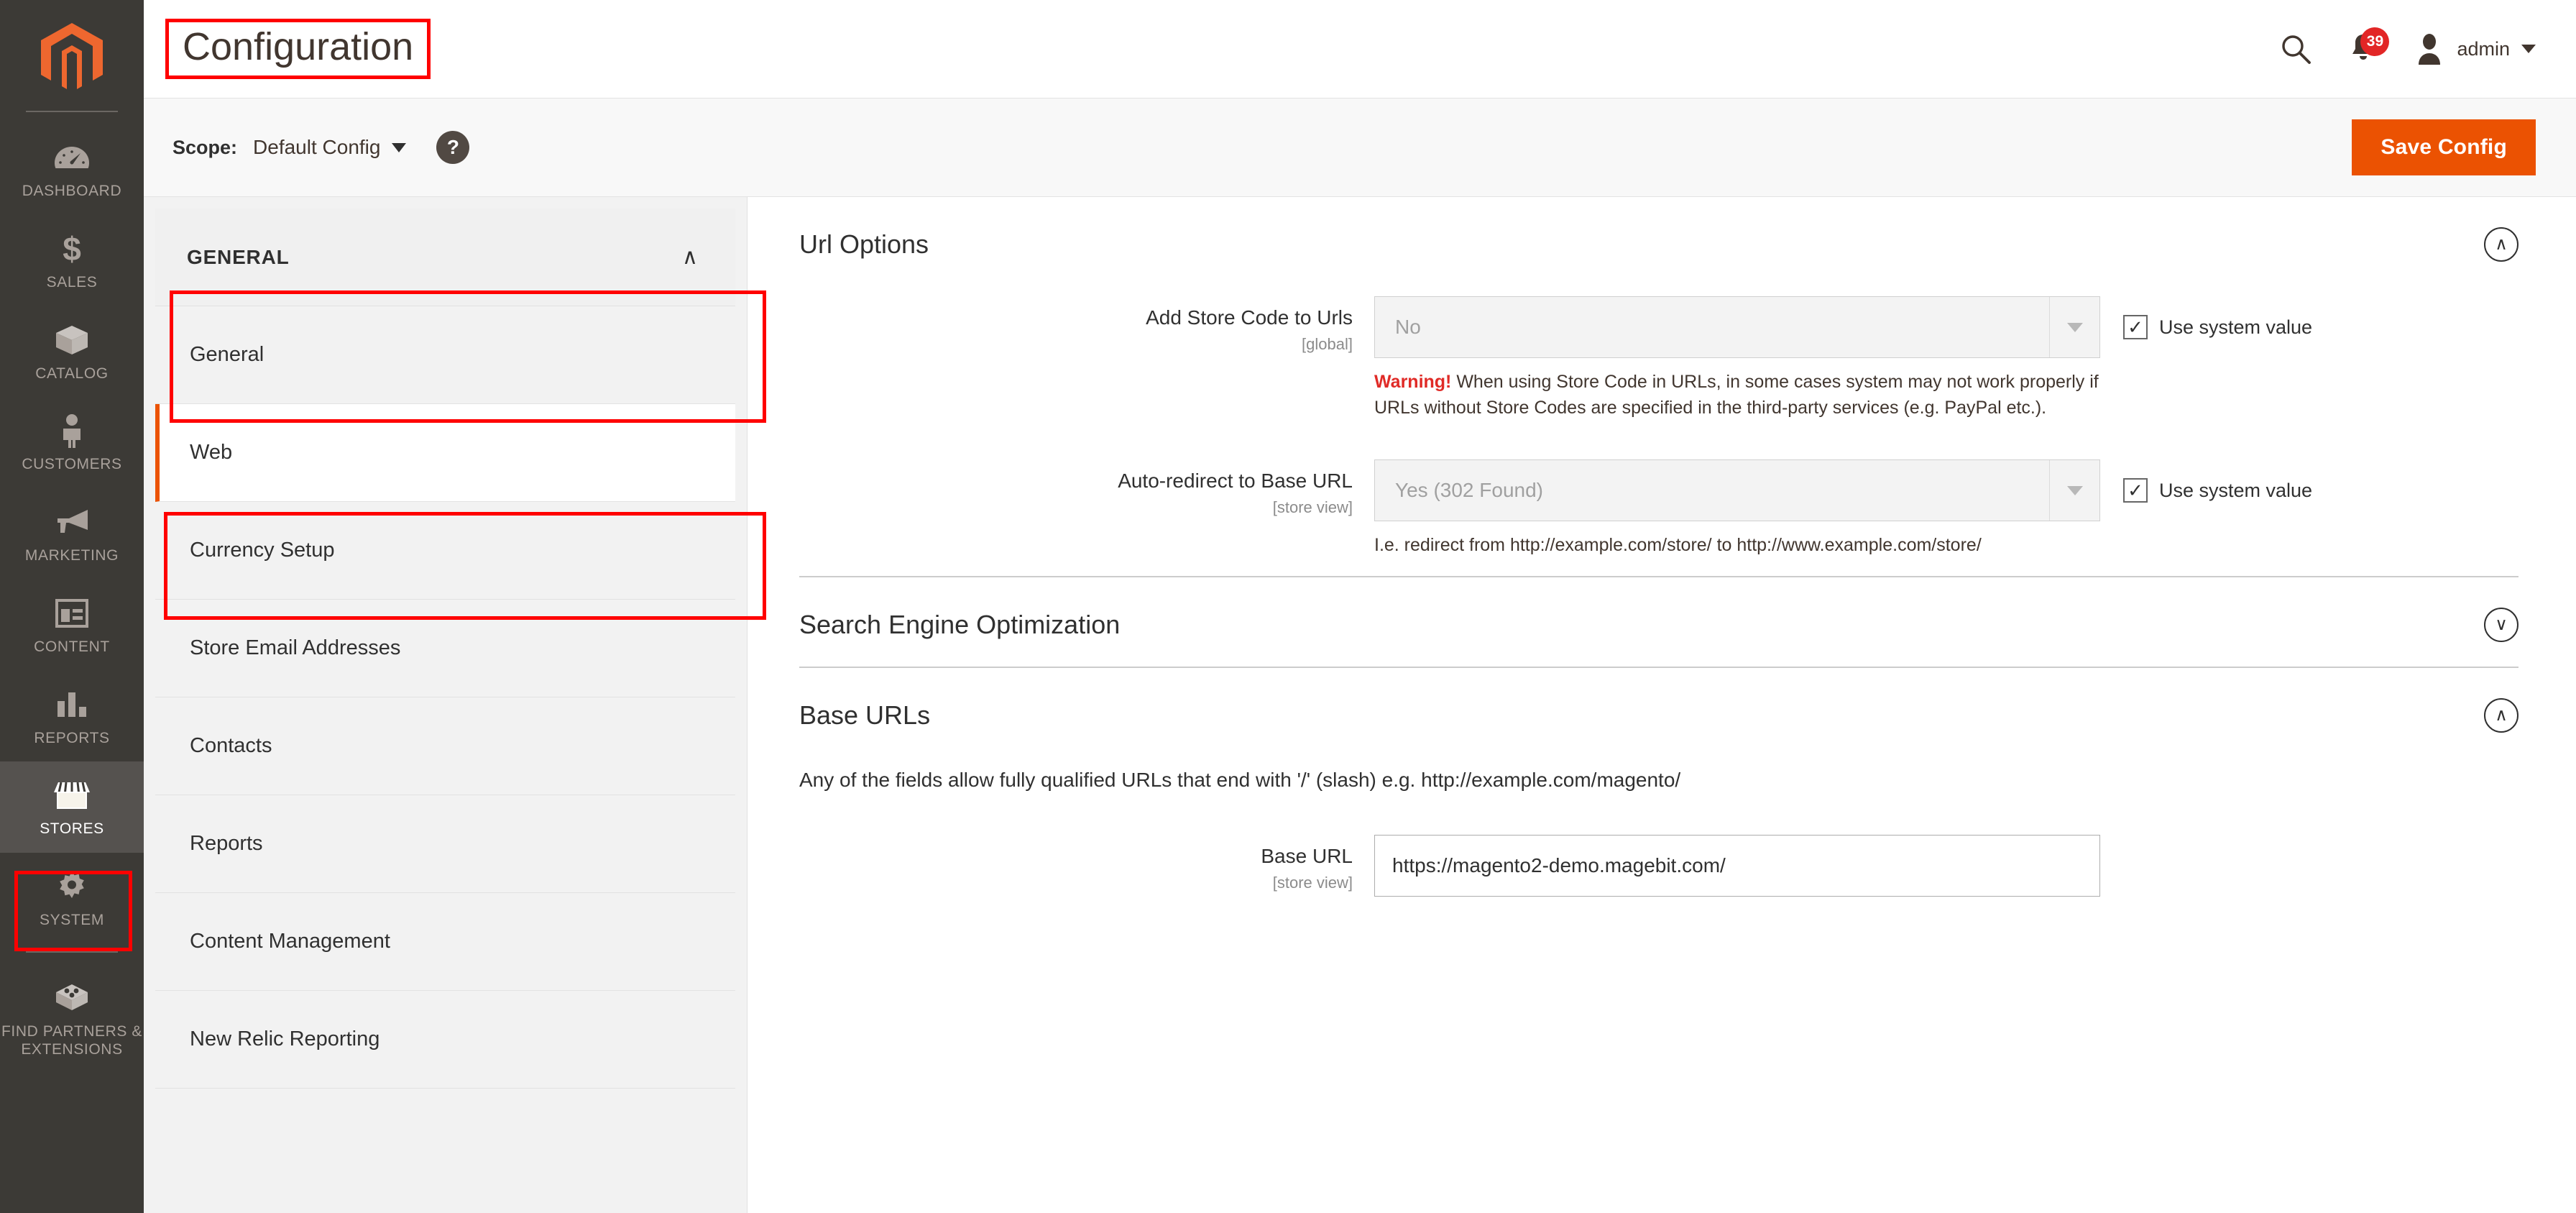  I want to click on field-control-wrapper, so click(1737, 865).